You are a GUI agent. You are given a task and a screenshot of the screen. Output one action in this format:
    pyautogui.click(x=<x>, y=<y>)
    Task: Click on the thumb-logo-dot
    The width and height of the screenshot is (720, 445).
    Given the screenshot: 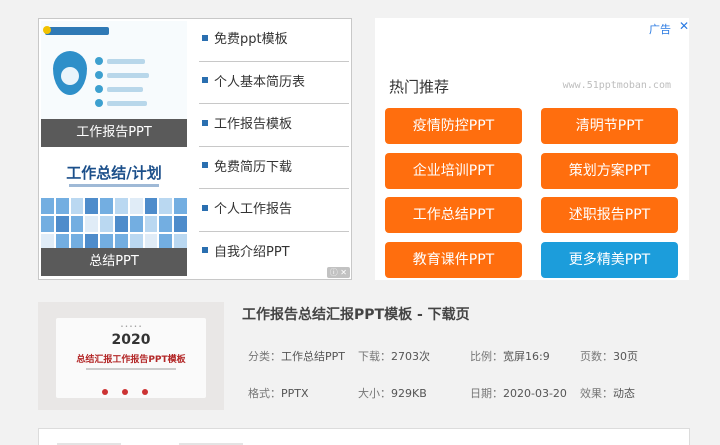 What is the action you would take?
    pyautogui.click(x=47, y=30)
    